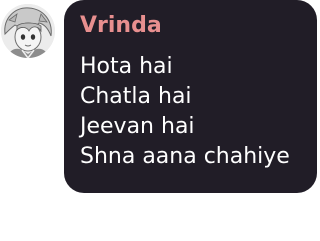 This screenshot has width=320, height=241. Describe the element at coordinates (126, 66) in the screenshot. I see `message-line-1: Hota hai` at that location.